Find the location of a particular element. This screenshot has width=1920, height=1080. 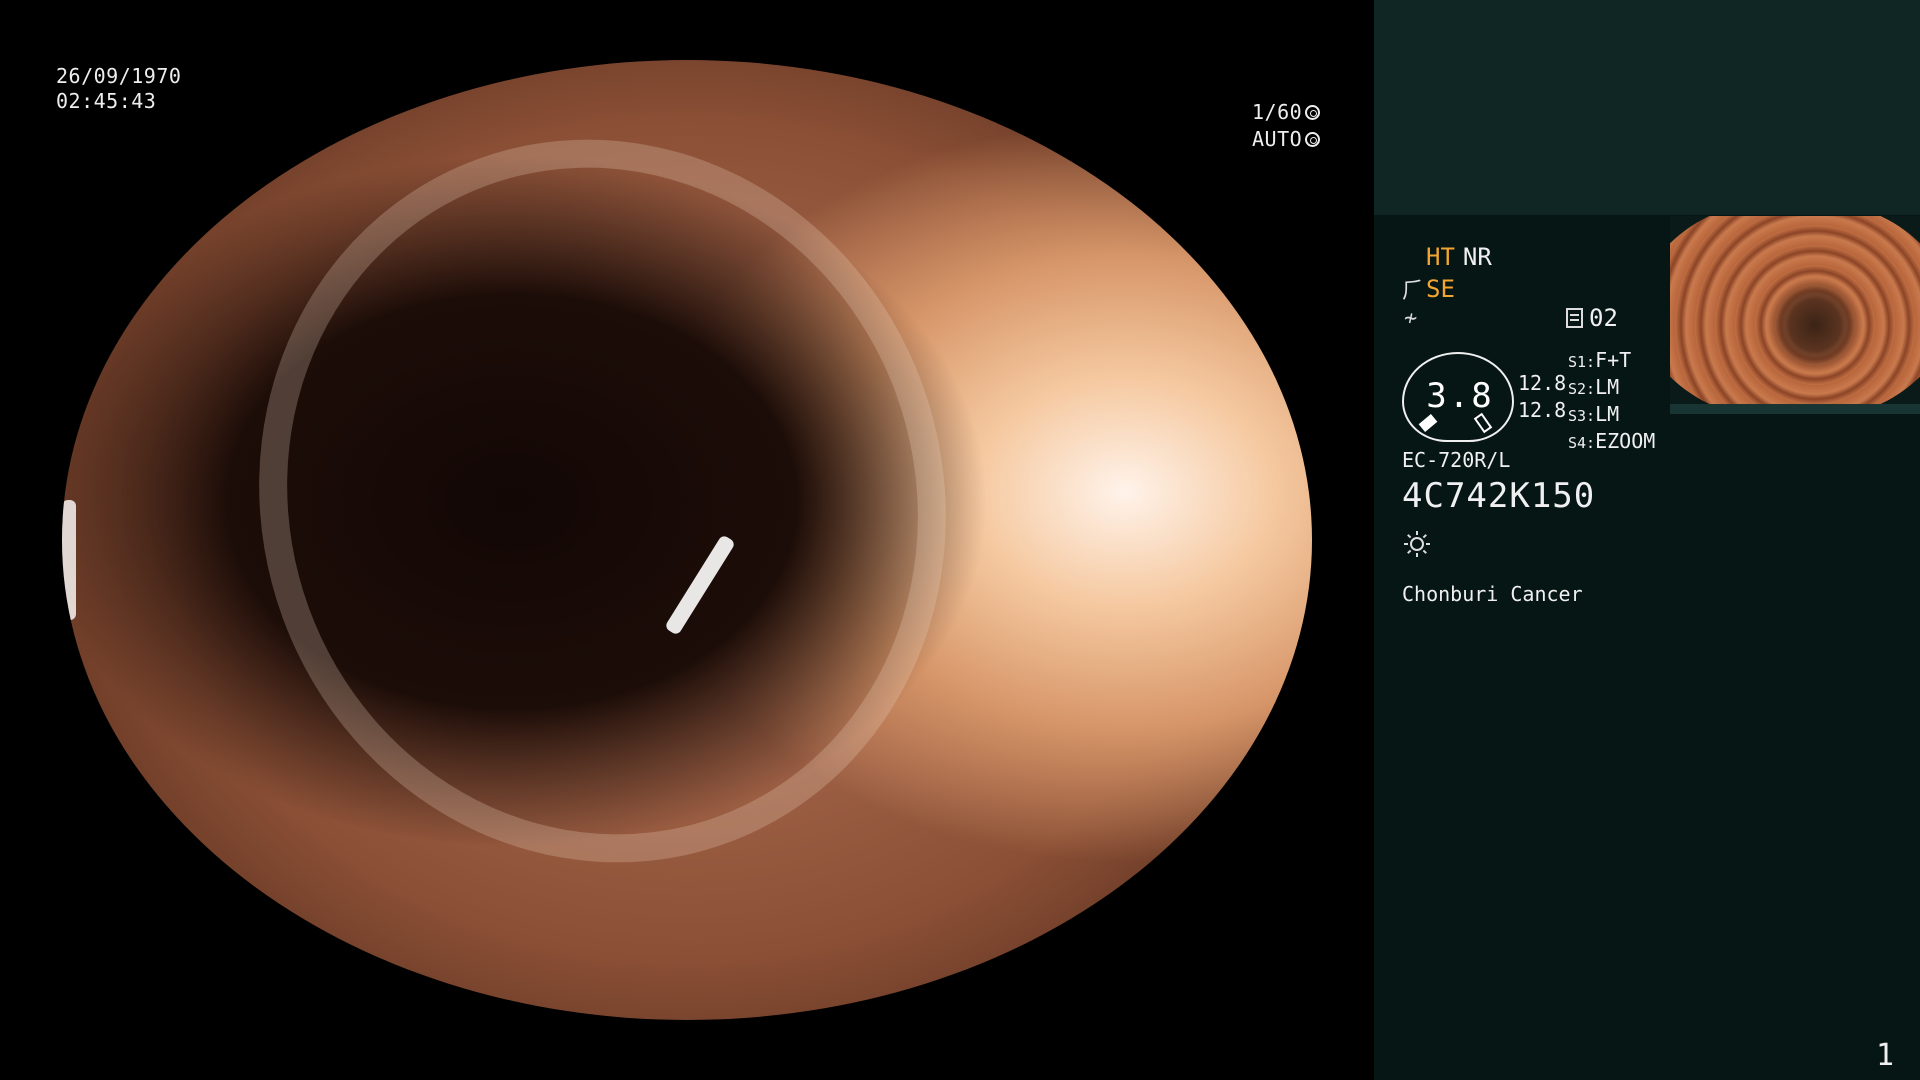

setting-row: S1:F+T is located at coordinates (1611, 361).